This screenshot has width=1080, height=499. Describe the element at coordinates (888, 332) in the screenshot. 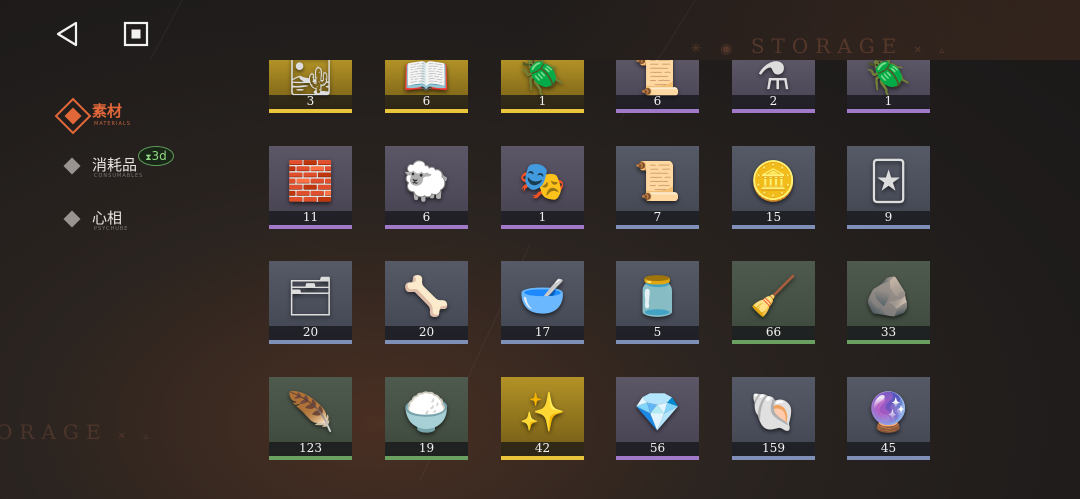

I see `item-count: 33` at that location.